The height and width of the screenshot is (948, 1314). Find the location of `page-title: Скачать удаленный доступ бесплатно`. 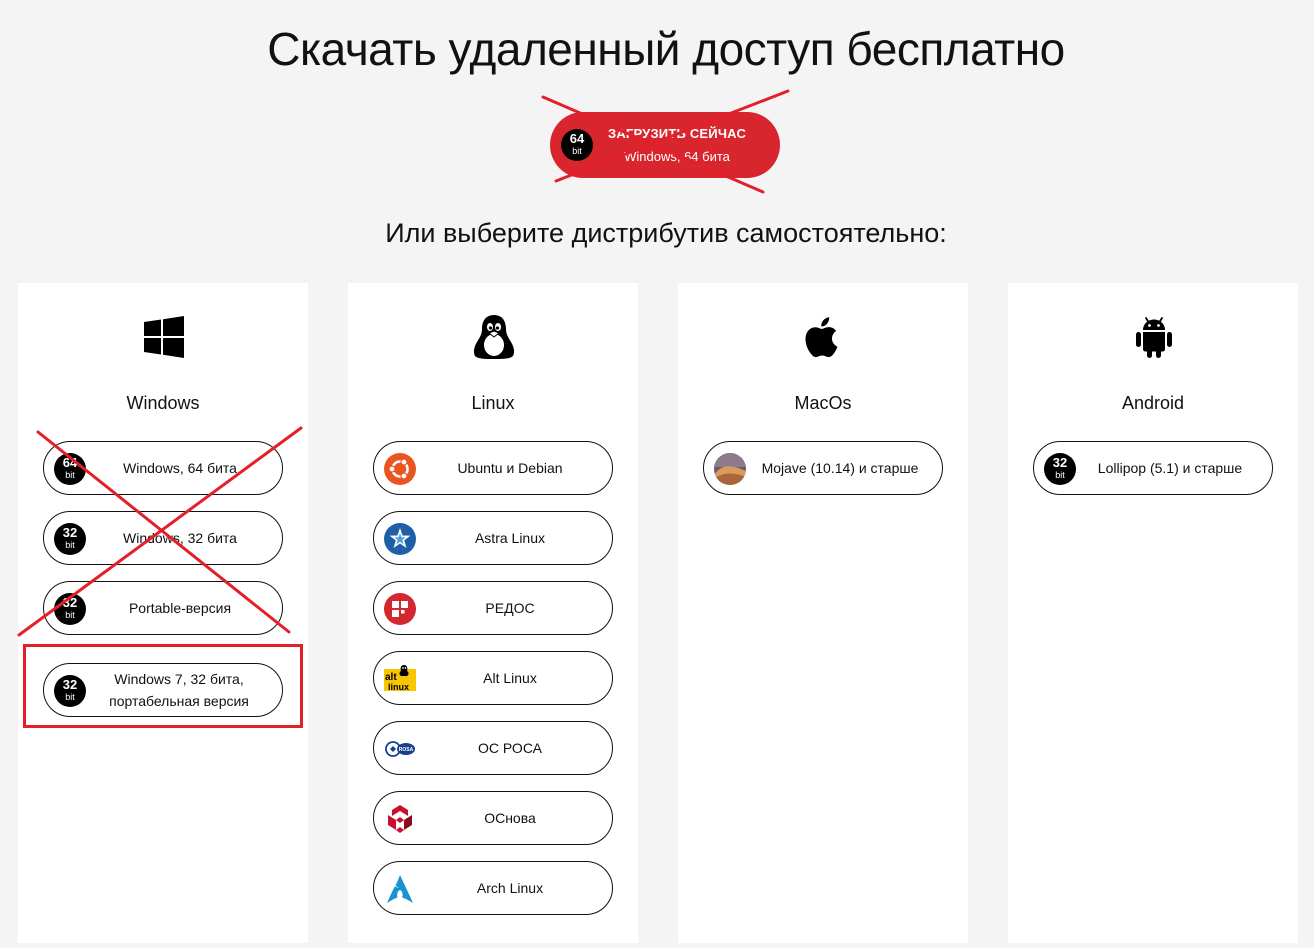

page-title: Скачать удаленный доступ бесплатно is located at coordinates (666, 49).